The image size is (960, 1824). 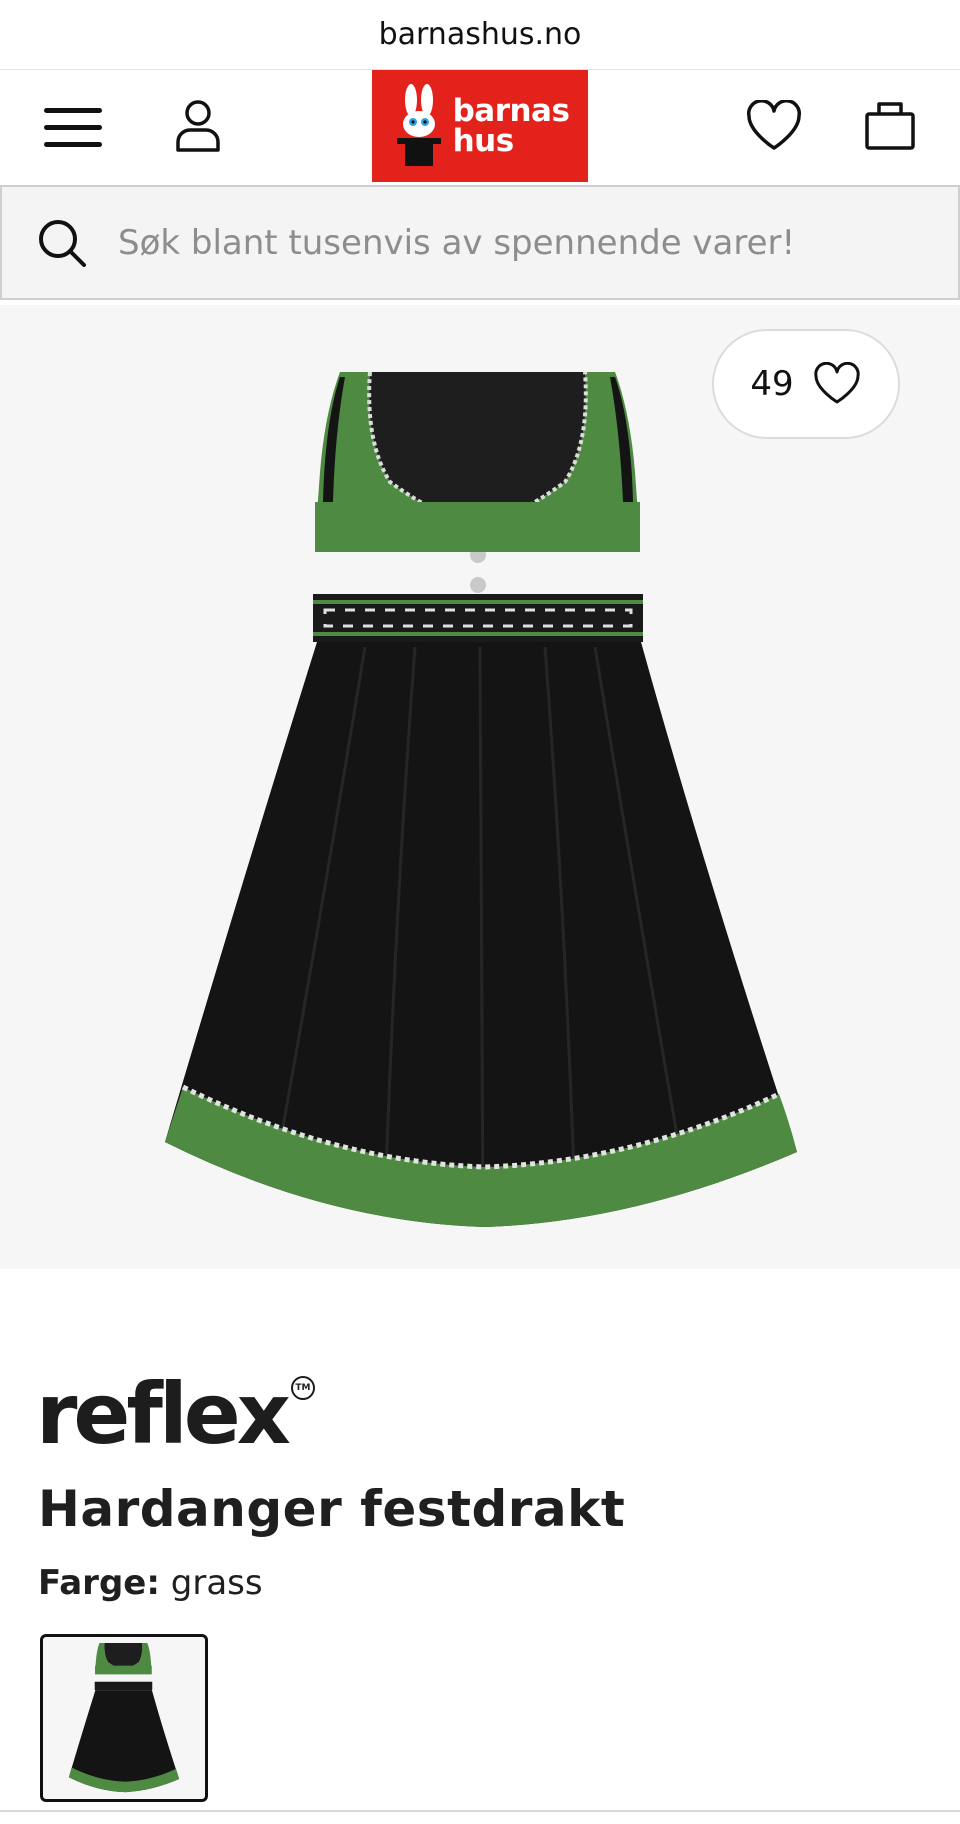 I want to click on site-header: barnas hus, so click(x=480, y=127).